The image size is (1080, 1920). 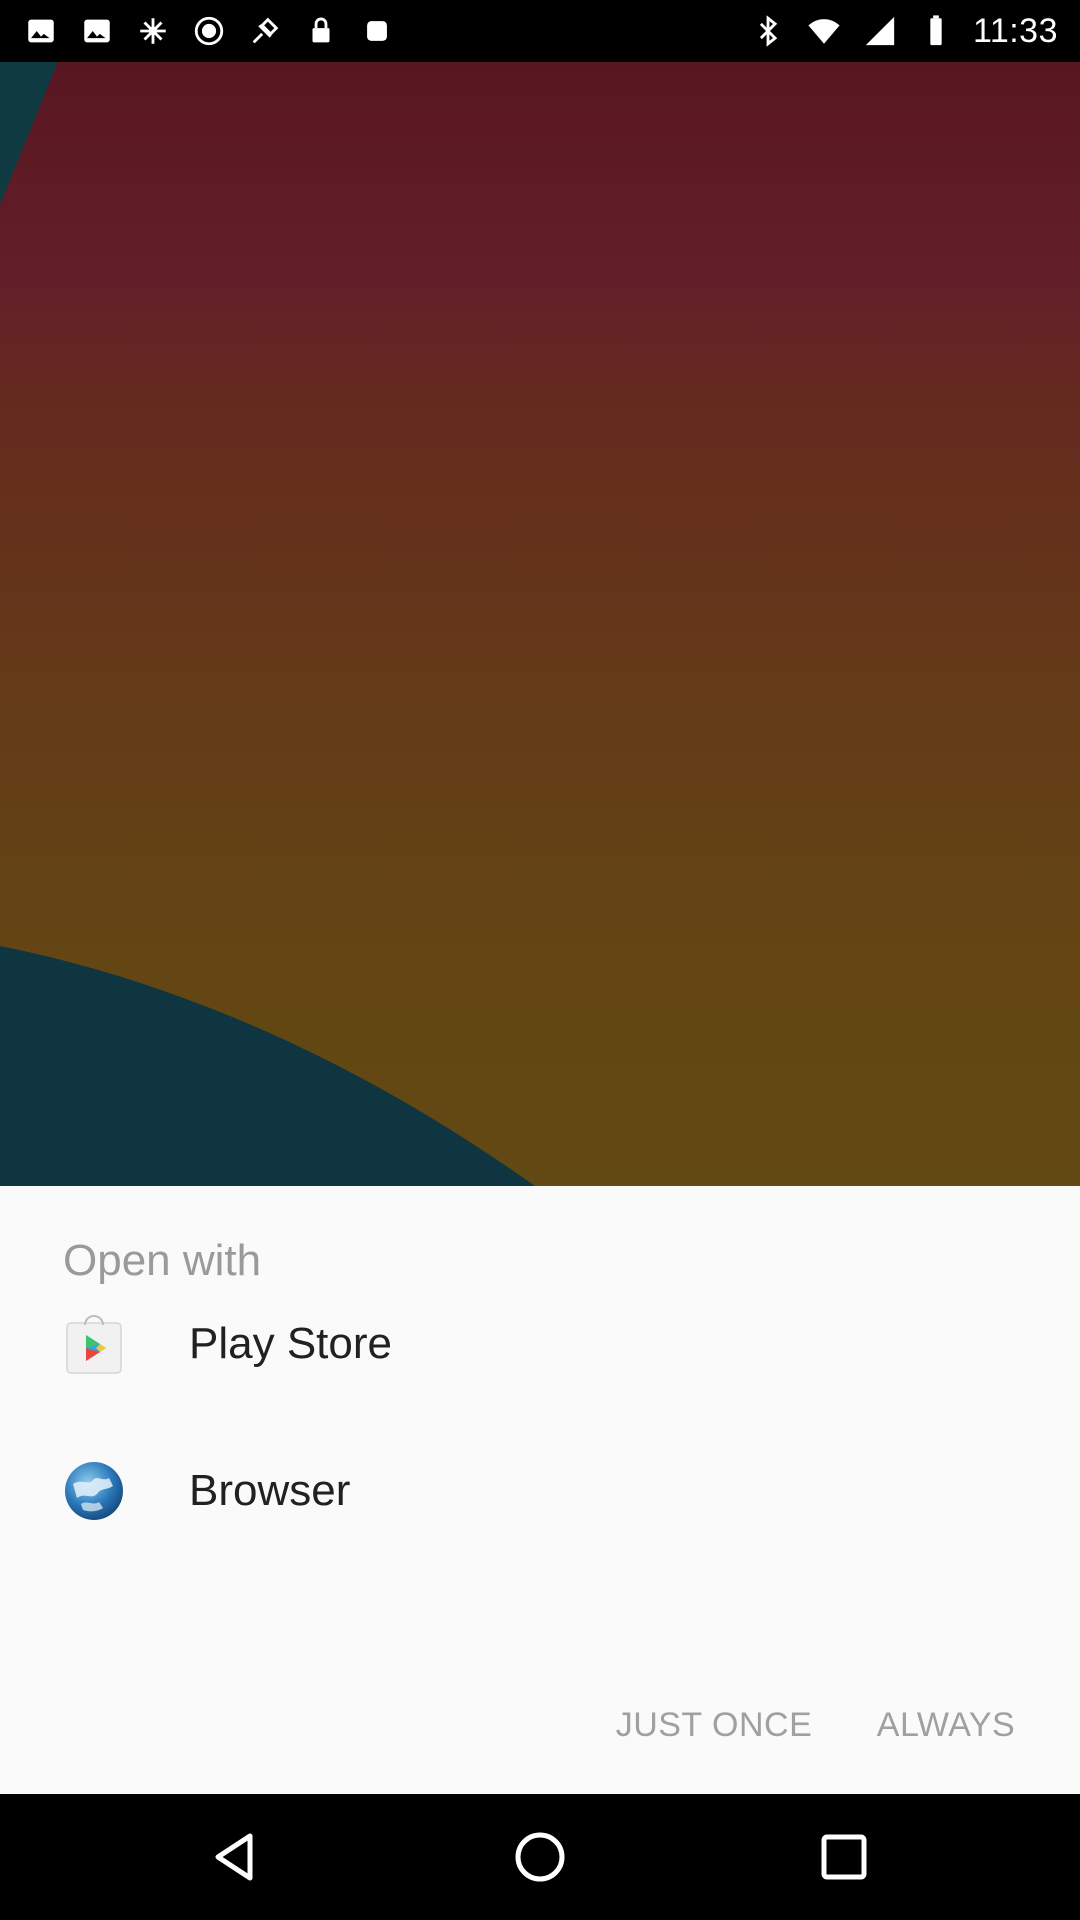 I want to click on lock-icon, so click(x=321, y=31).